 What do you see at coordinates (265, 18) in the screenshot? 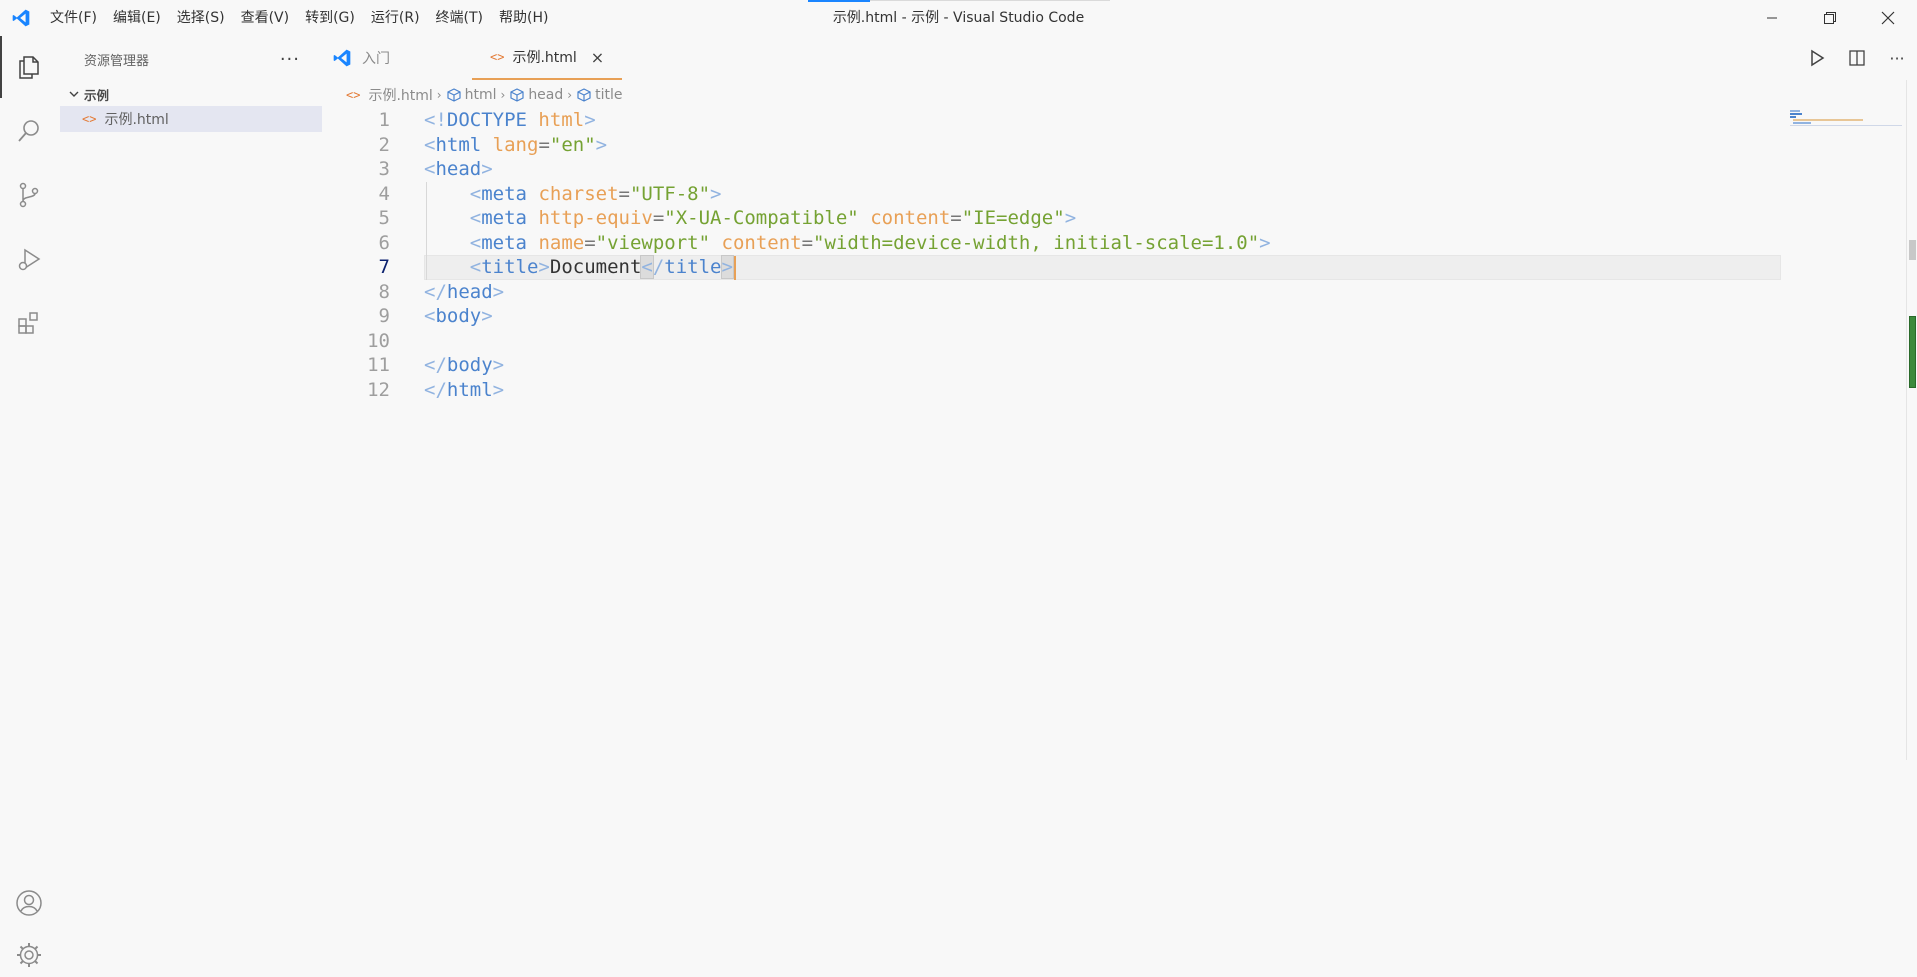
I see `menu-view: 查看(V)` at bounding box center [265, 18].